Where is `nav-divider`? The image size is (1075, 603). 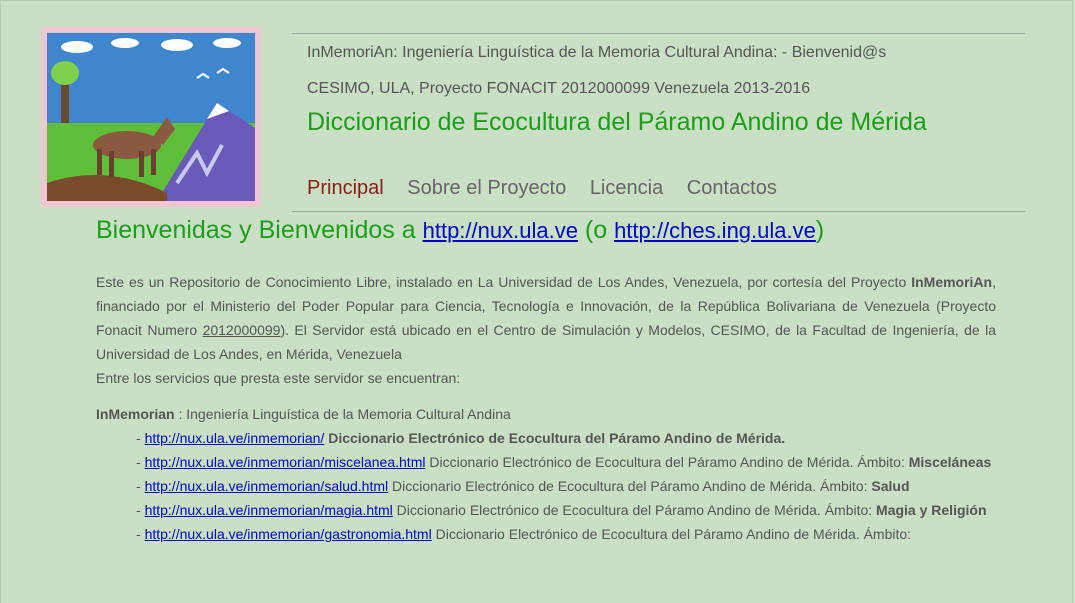 nav-divider is located at coordinates (658, 211).